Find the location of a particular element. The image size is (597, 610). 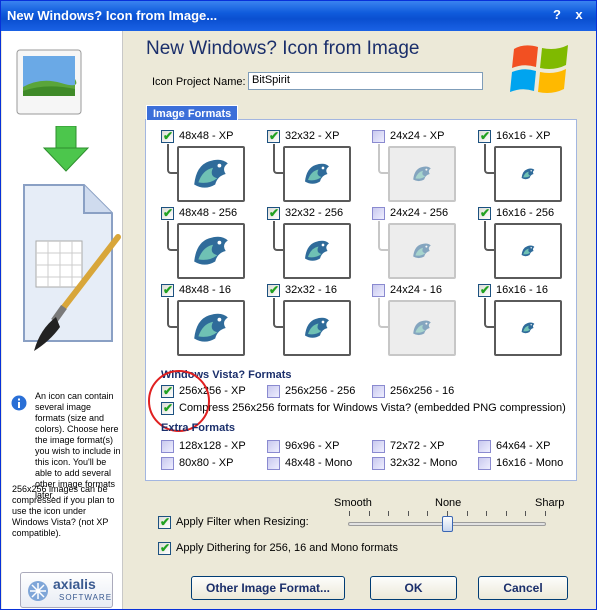

slider-label-sharp: Sharp is located at coordinates (550, 503).